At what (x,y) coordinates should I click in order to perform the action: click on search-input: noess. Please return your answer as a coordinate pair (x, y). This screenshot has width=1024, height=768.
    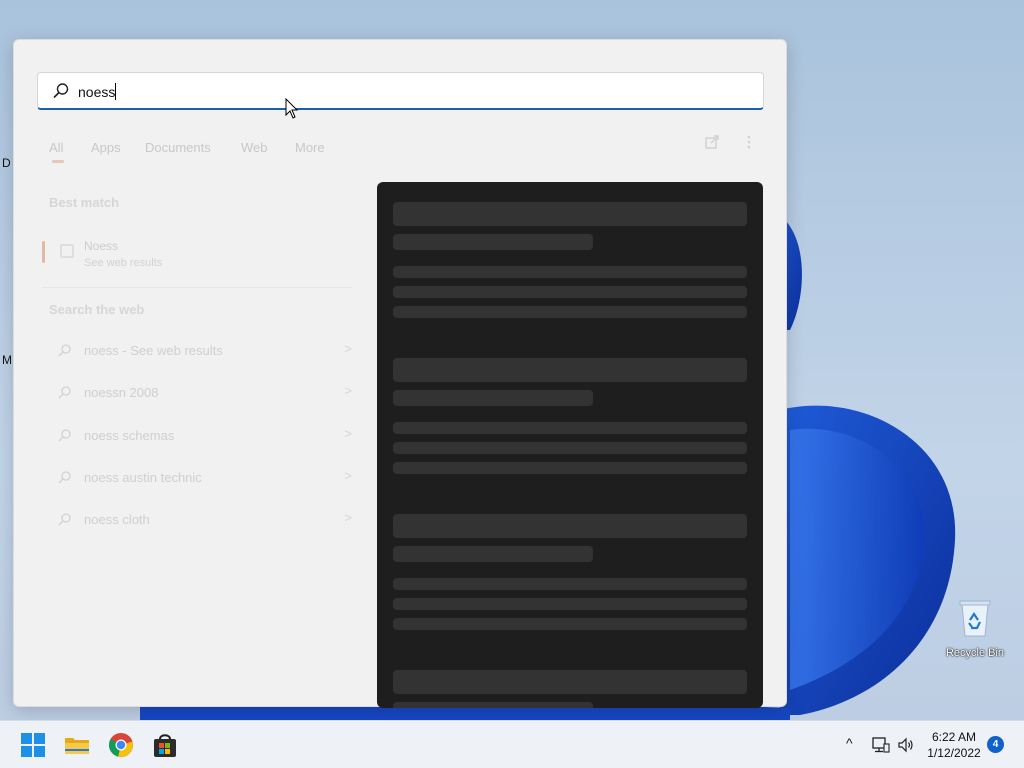
    Looking at the image, I should click on (97, 91).